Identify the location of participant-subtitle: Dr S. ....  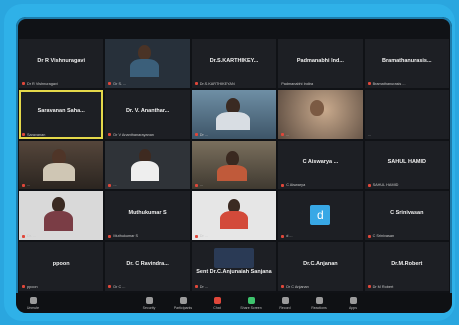
(117, 84).